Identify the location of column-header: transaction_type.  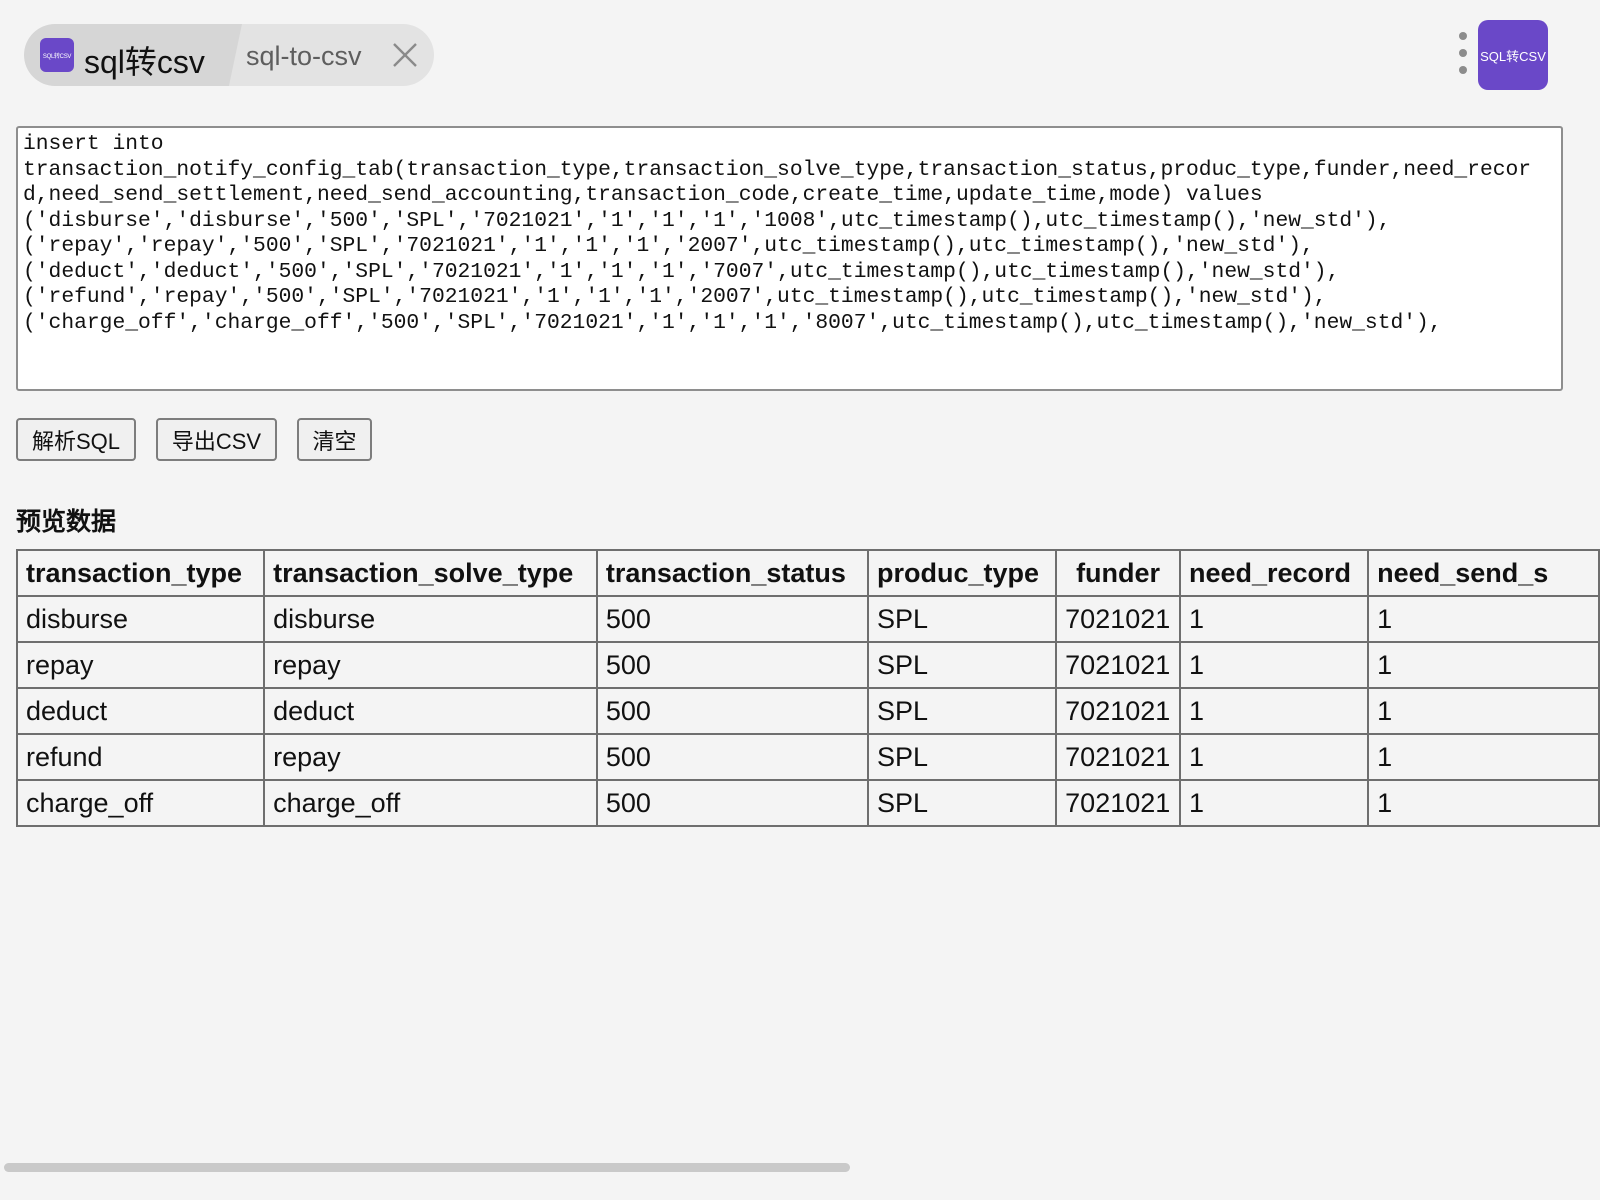
(141, 573).